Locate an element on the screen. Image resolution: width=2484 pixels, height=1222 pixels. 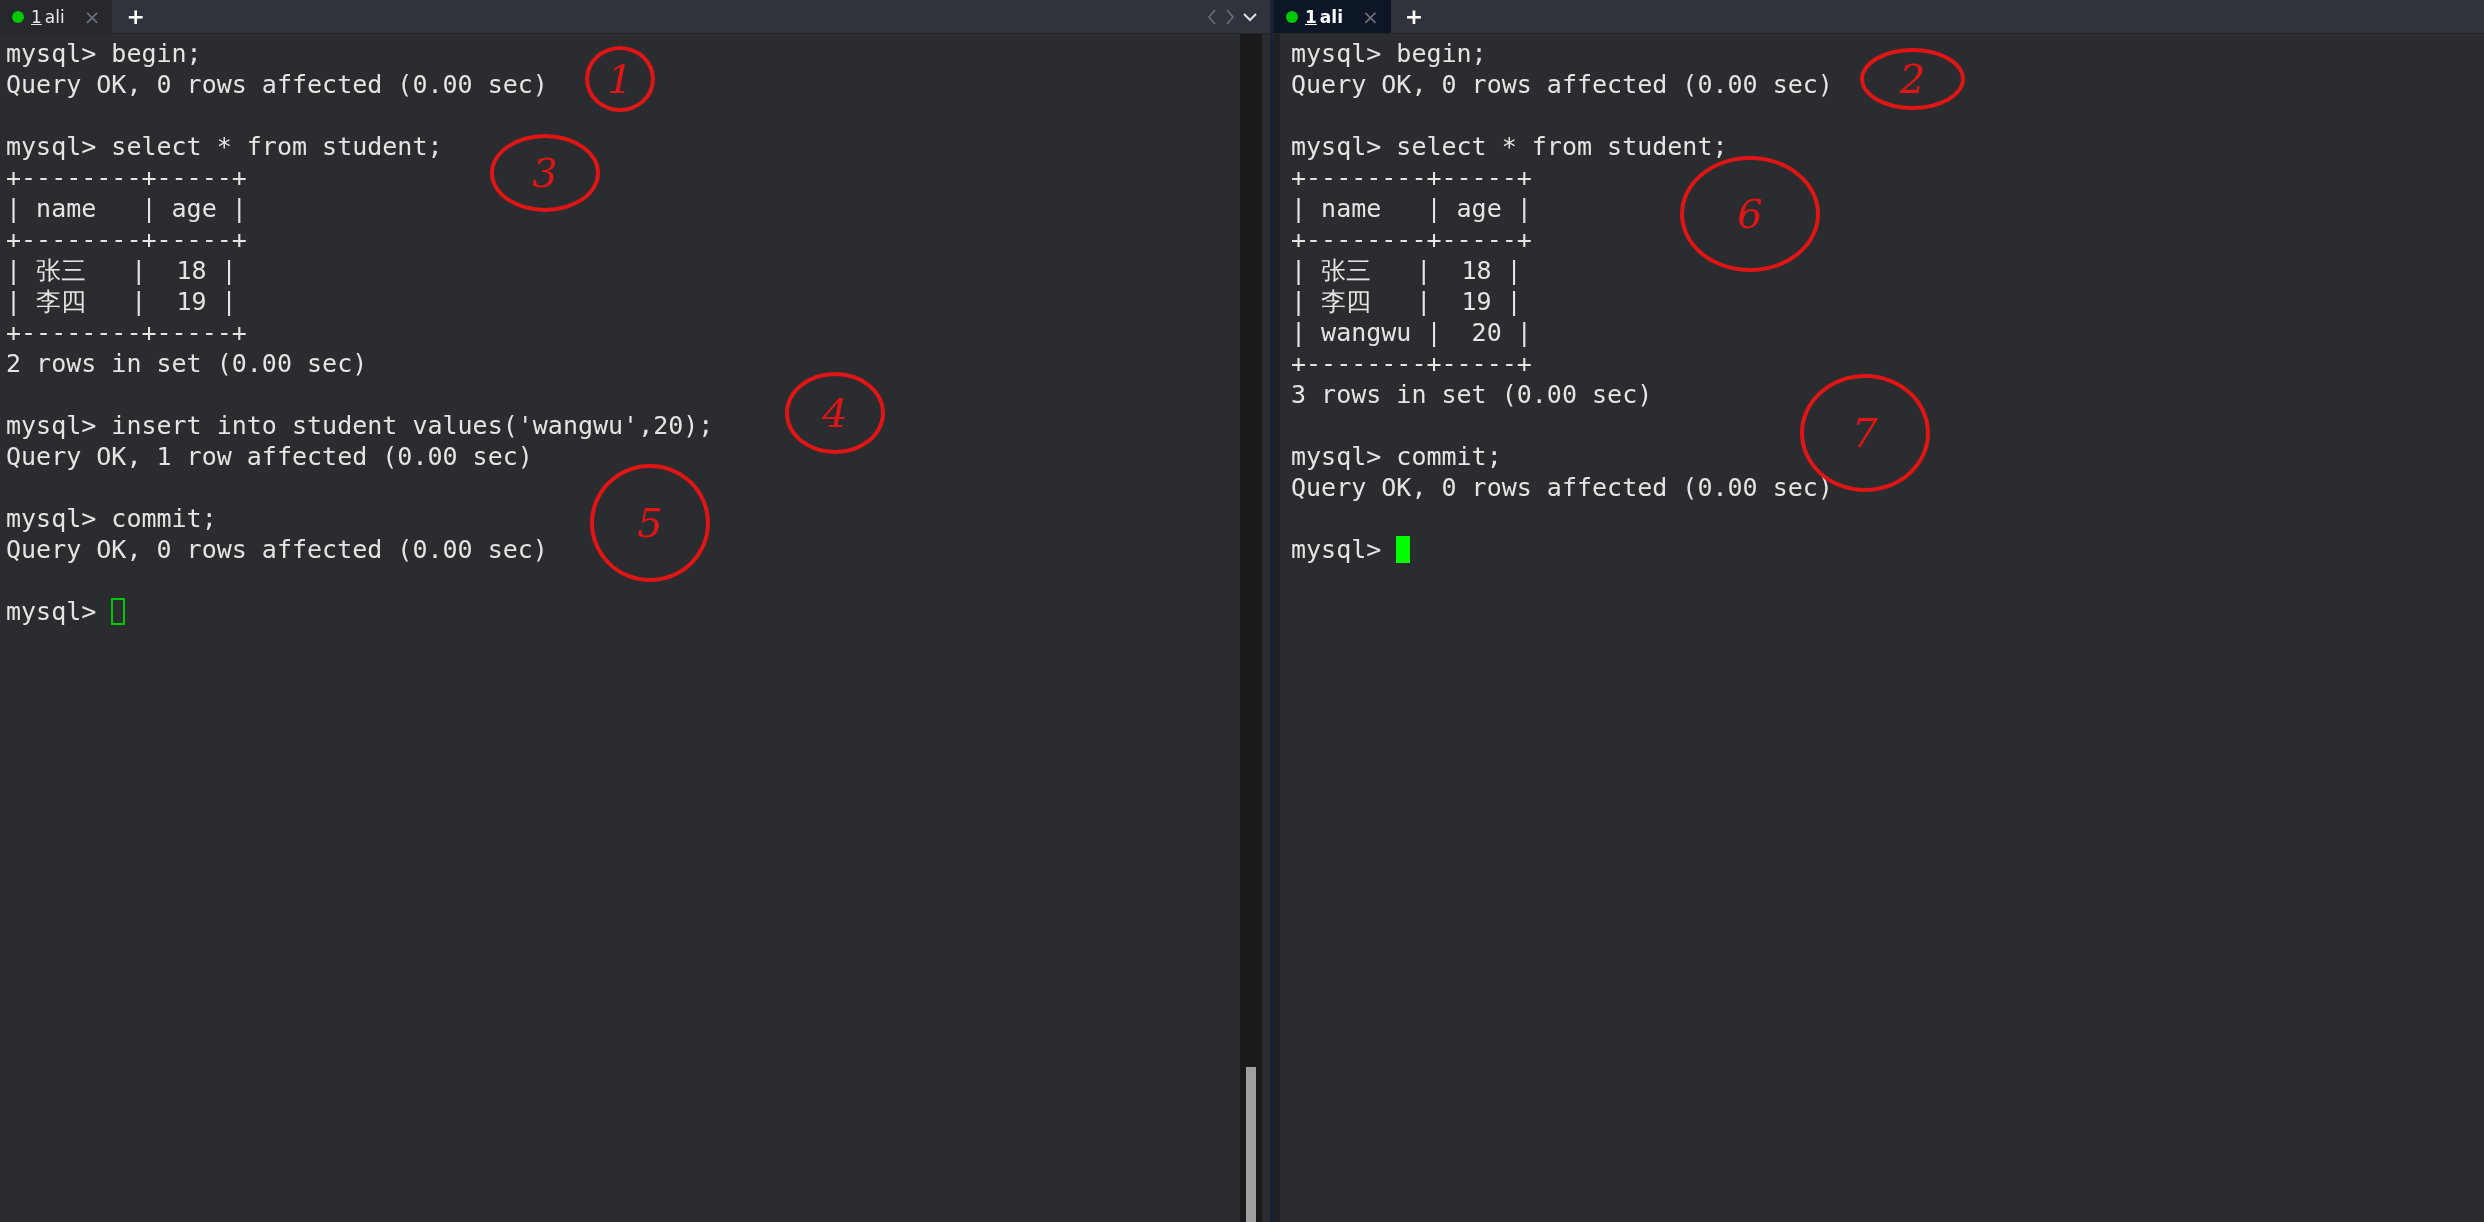
annotation-number: 3 is located at coordinates (545, 173).